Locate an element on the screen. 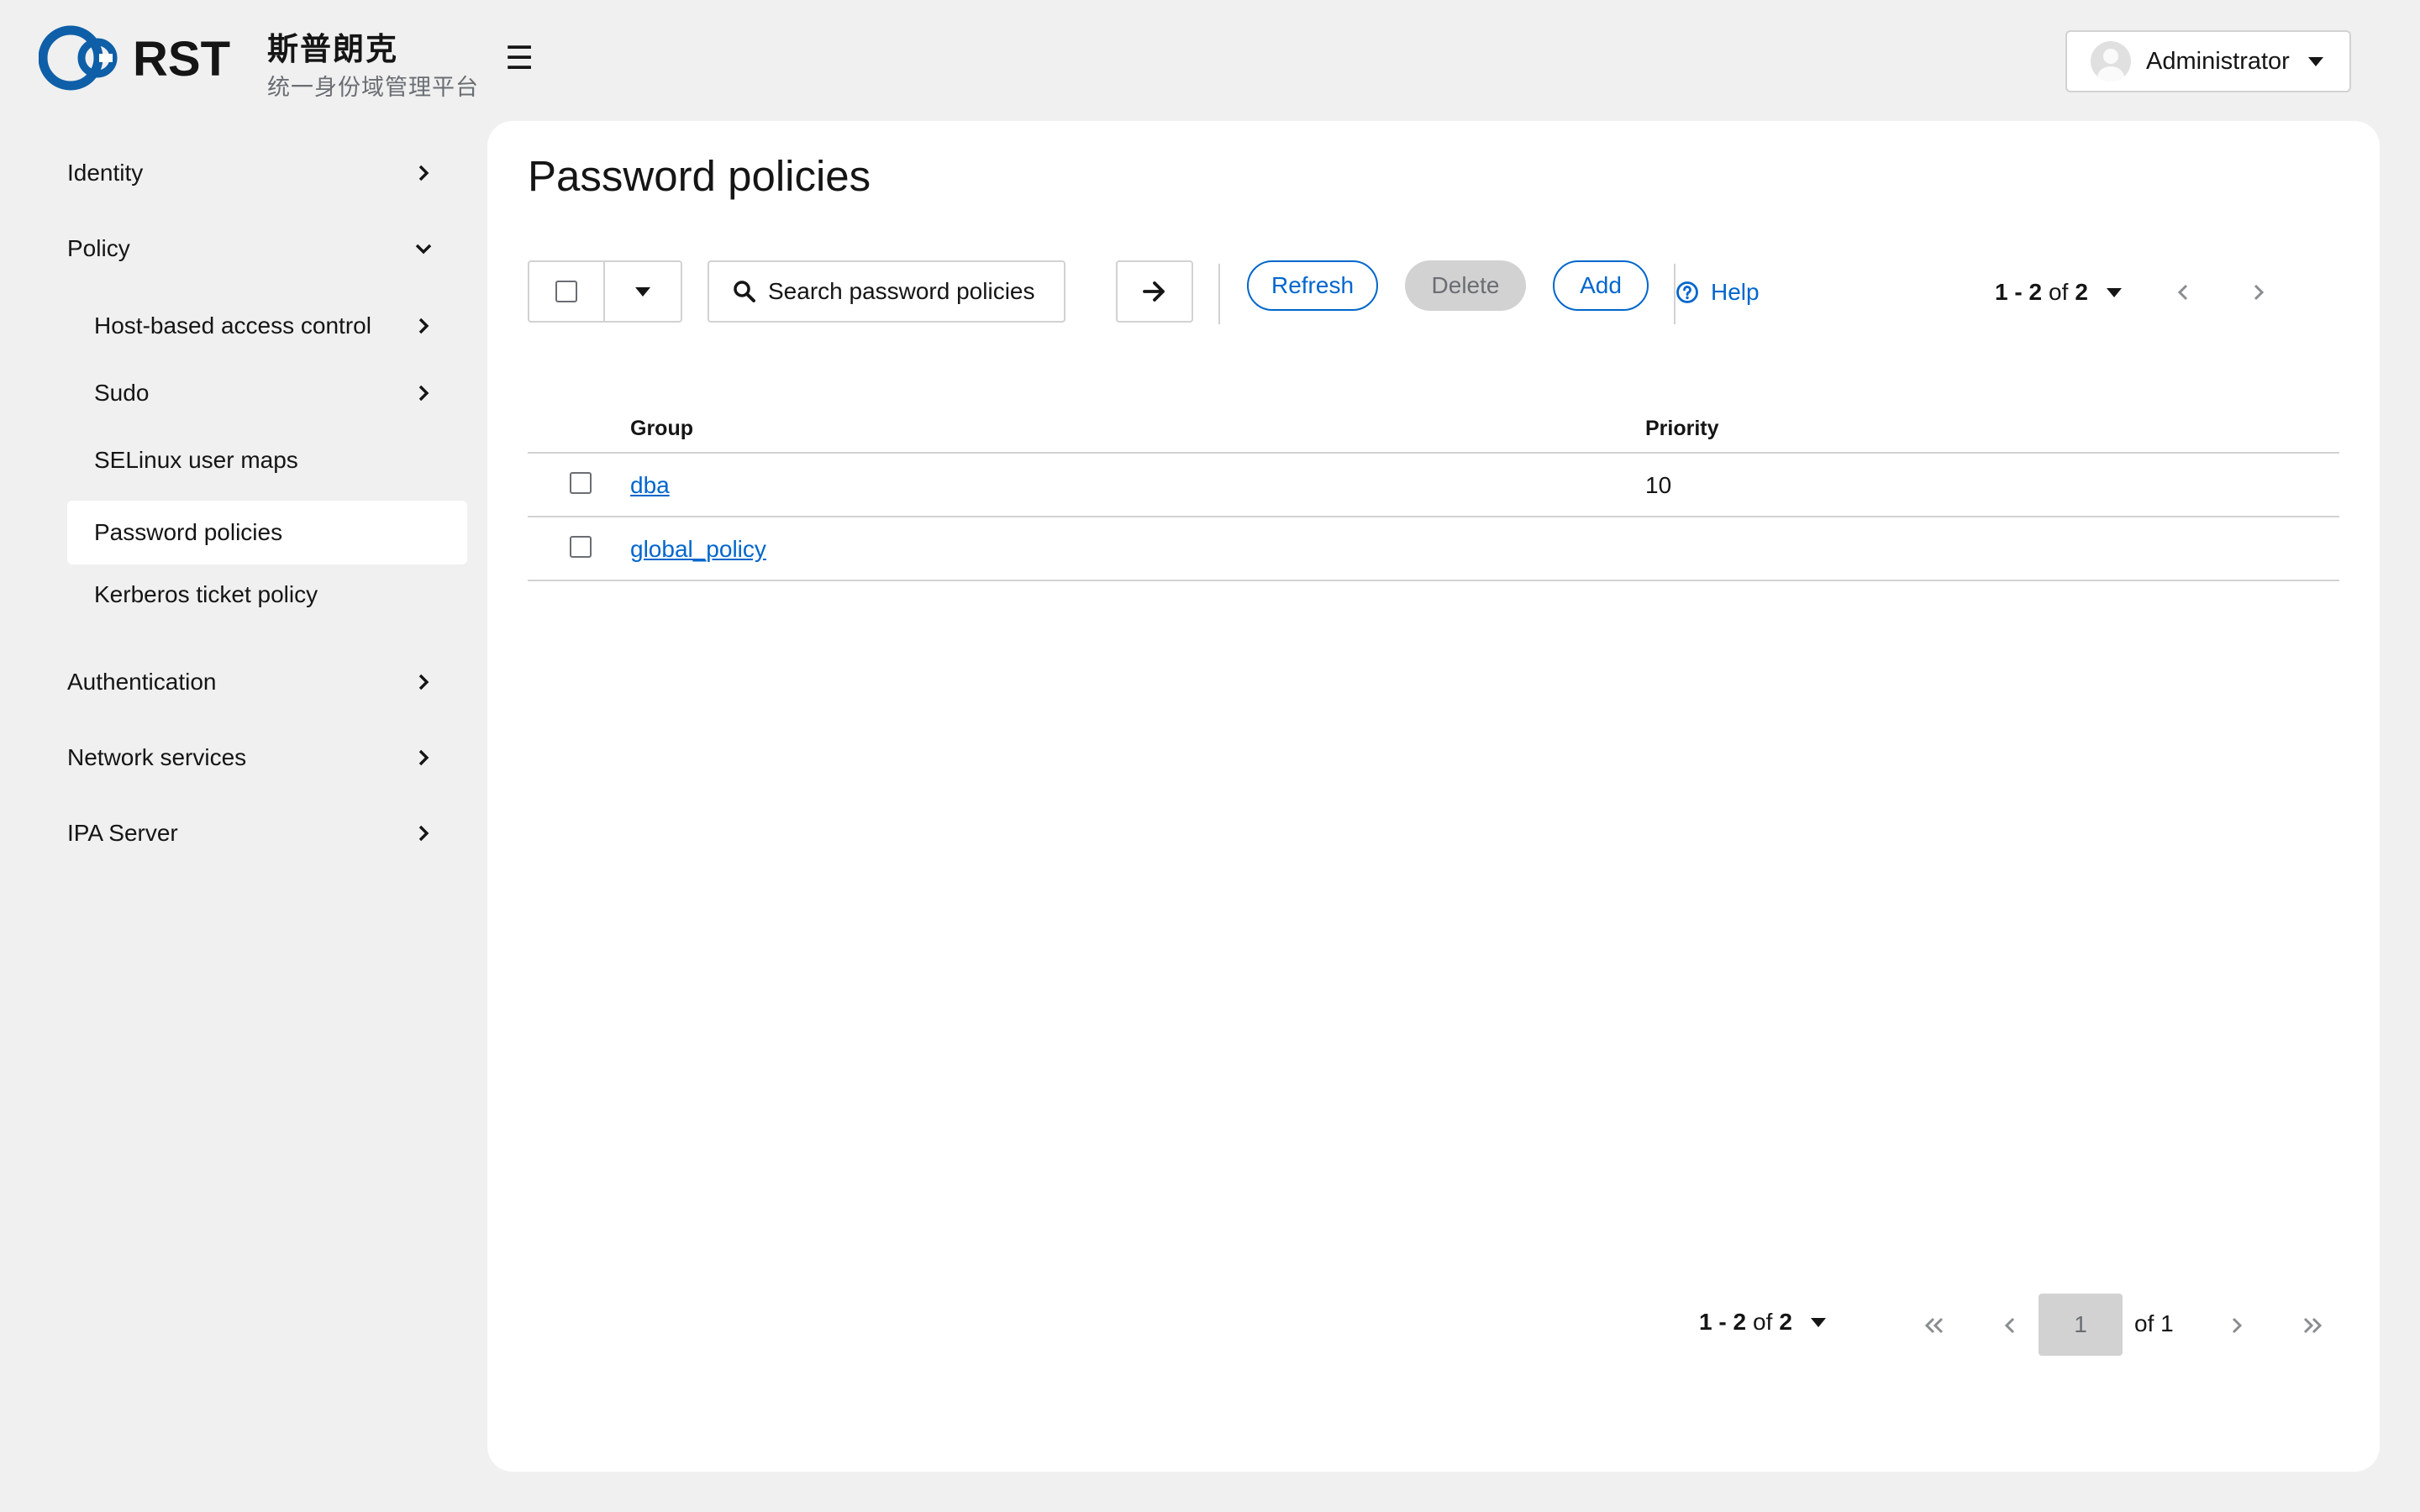 This screenshot has height=1512, width=2420. pagination-toggle-bottom: 1 - 2 of 2 is located at coordinates (1762, 1322).